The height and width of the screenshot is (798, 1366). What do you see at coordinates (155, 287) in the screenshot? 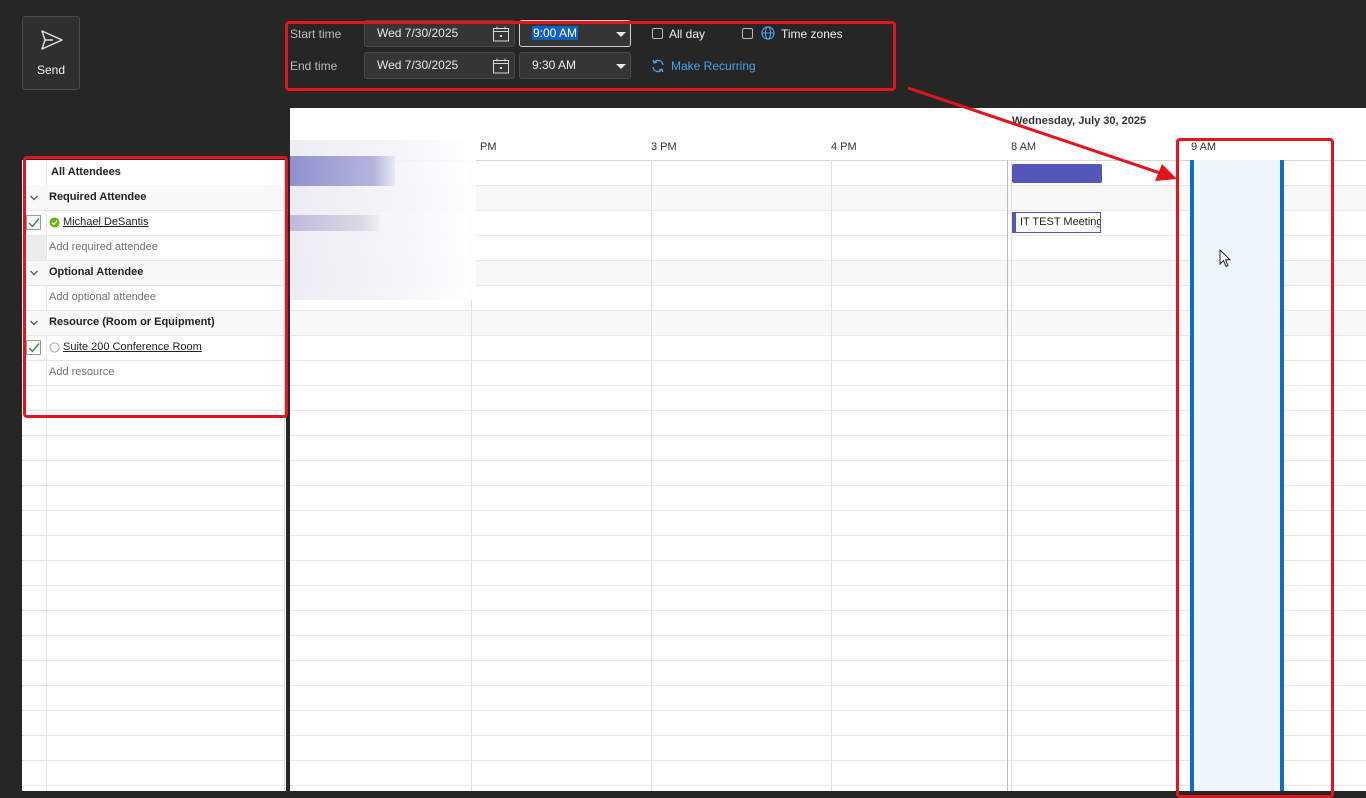
I see `highlight-box-attendees` at bounding box center [155, 287].